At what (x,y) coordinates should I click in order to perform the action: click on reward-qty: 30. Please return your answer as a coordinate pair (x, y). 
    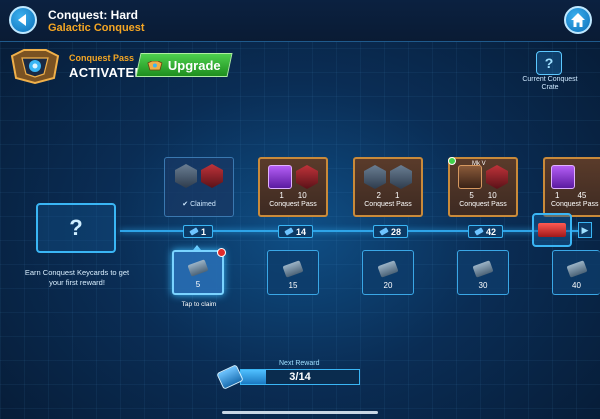
    Looking at the image, I should click on (483, 285).